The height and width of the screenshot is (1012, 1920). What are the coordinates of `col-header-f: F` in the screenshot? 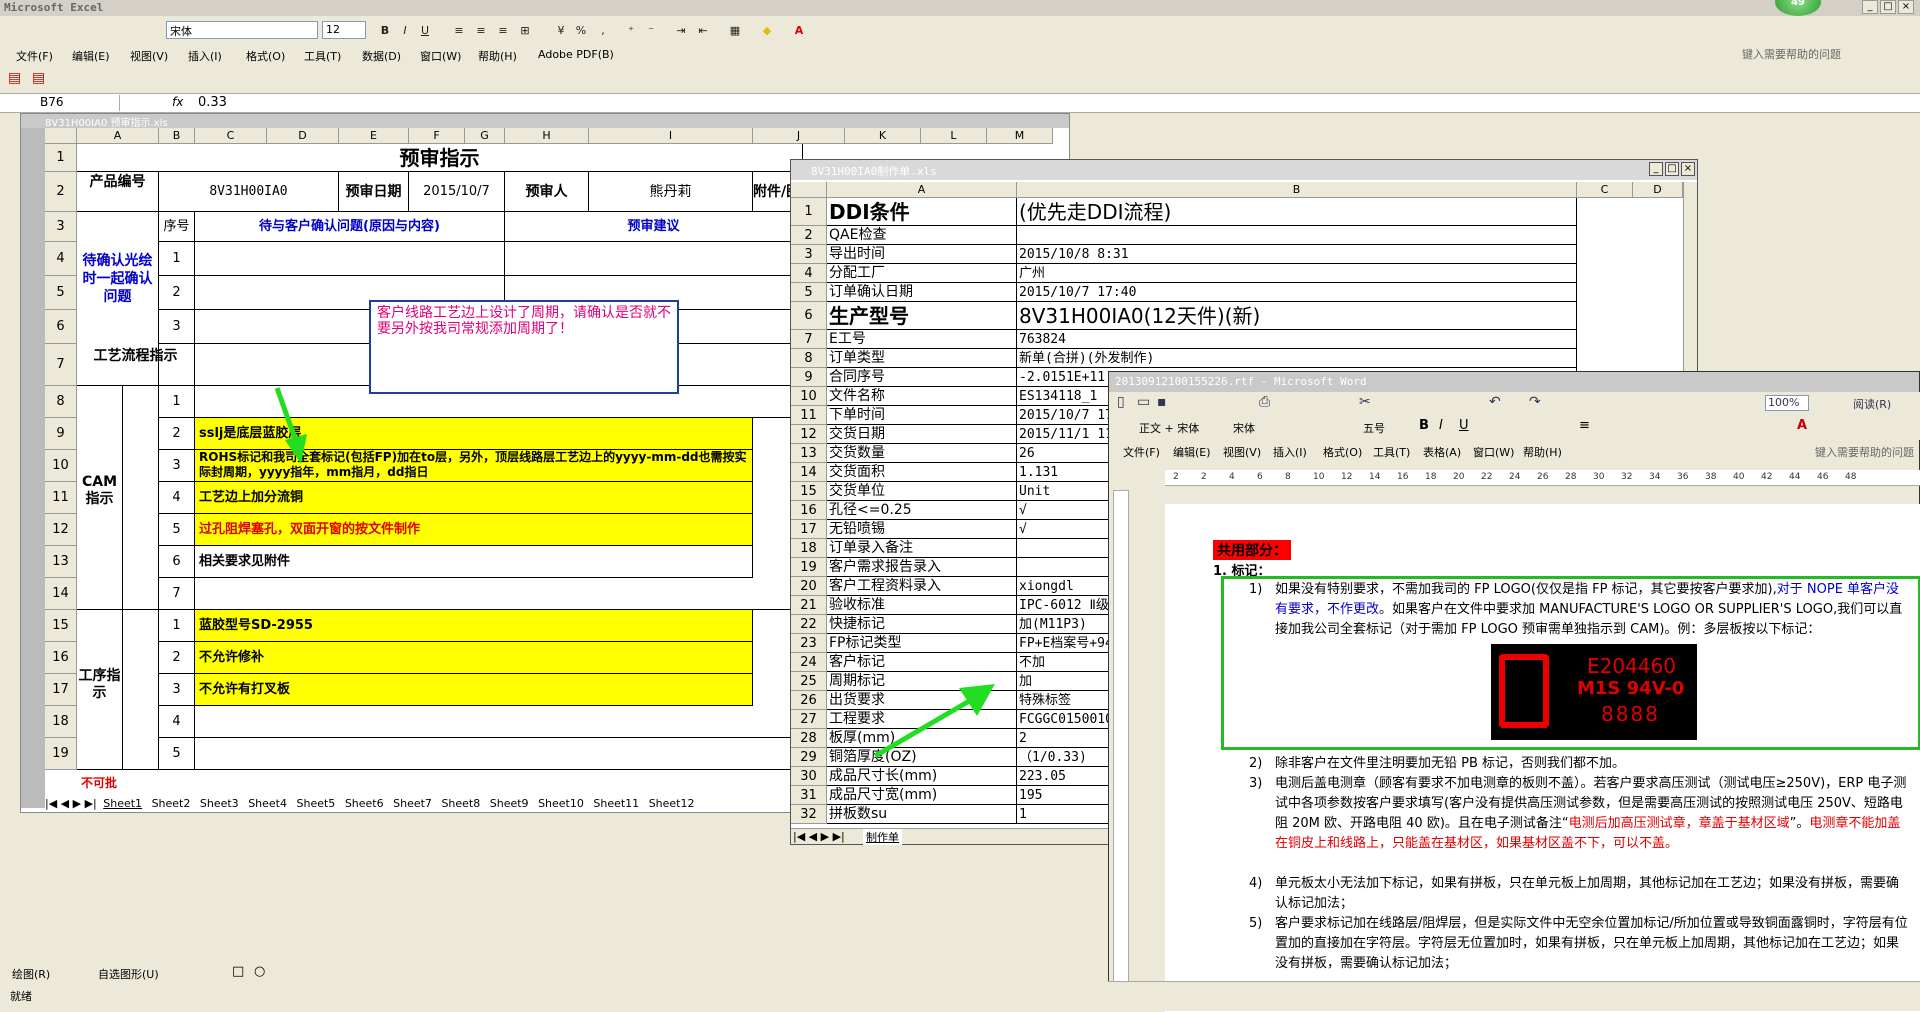 It's located at (437, 136).